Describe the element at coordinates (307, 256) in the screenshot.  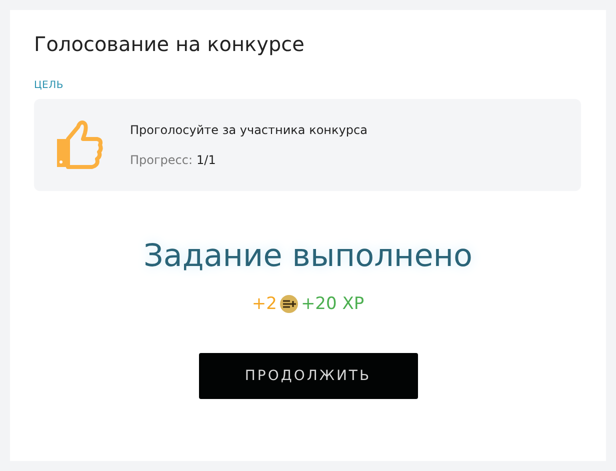
I see `completion-heading: Задание выполнено` at that location.